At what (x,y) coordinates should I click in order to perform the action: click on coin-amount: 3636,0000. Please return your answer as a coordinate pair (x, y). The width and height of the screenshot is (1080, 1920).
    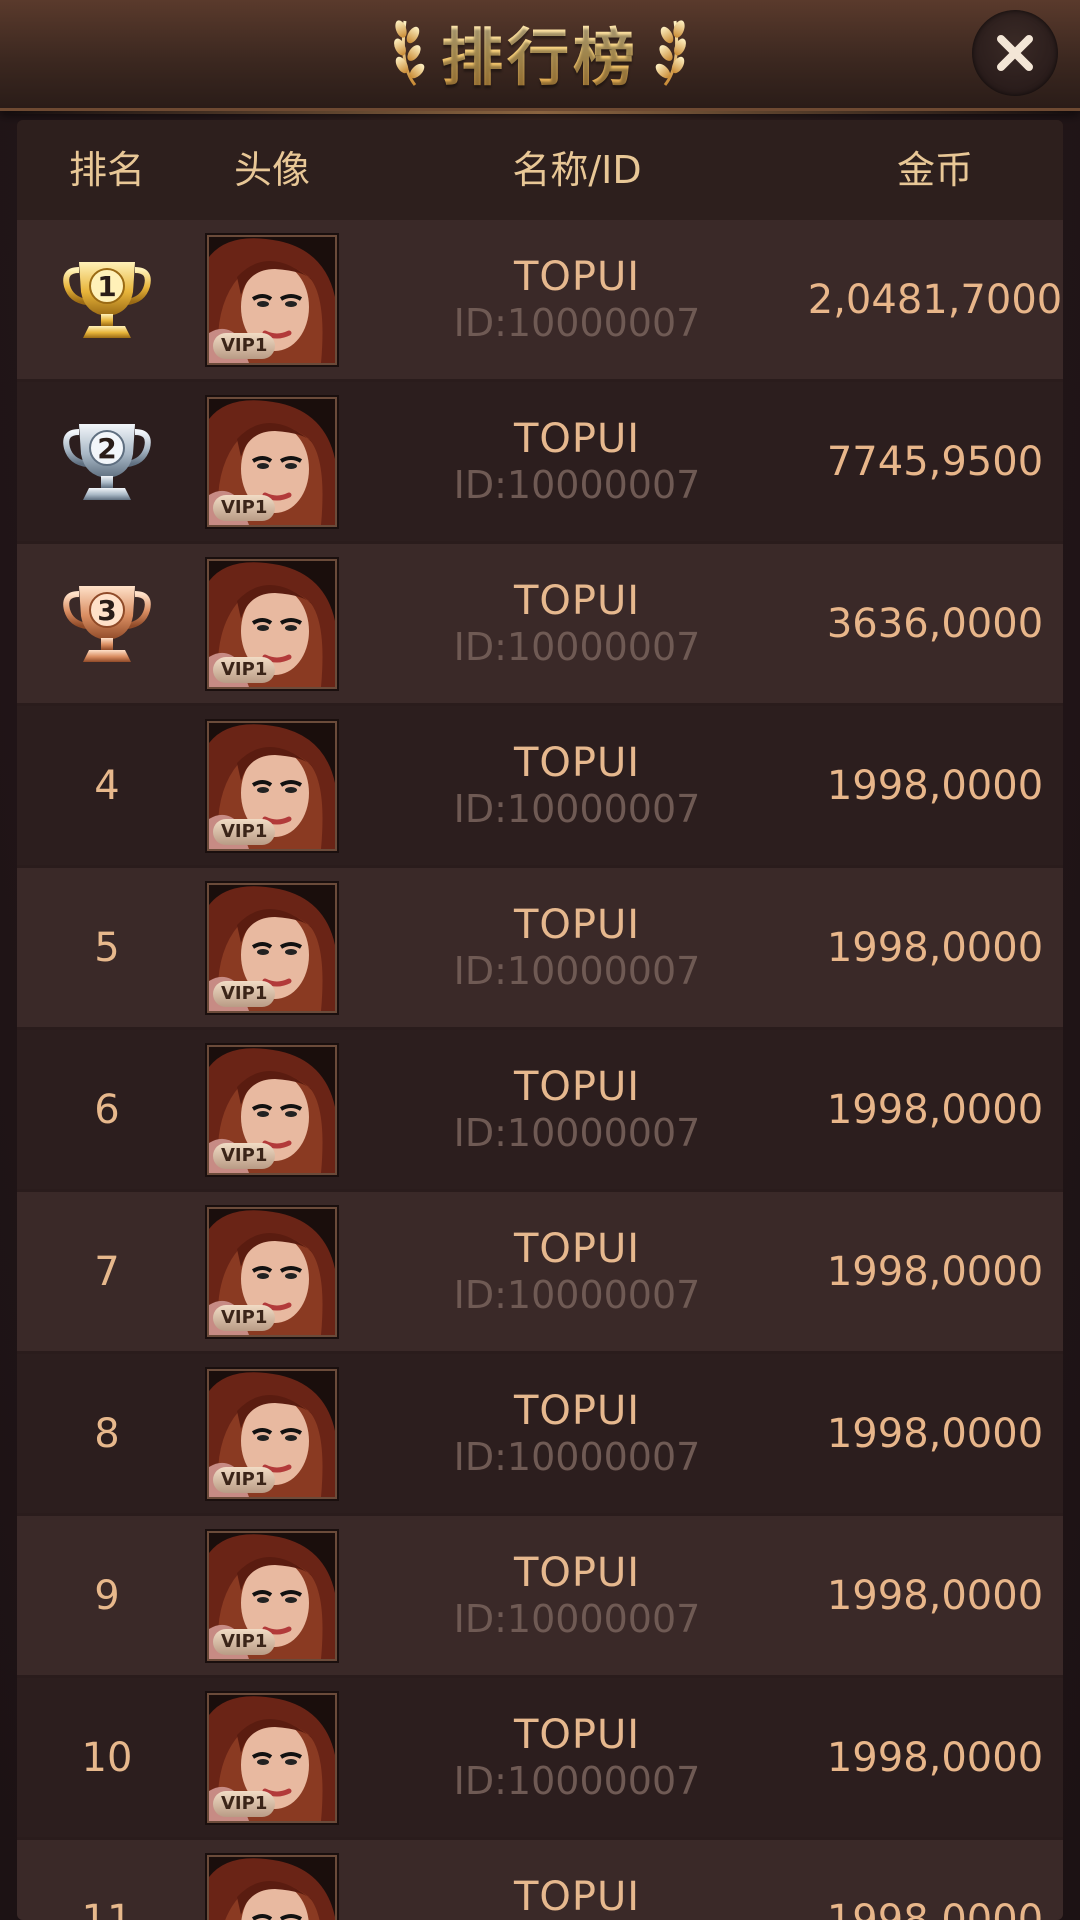
    Looking at the image, I should click on (935, 623).